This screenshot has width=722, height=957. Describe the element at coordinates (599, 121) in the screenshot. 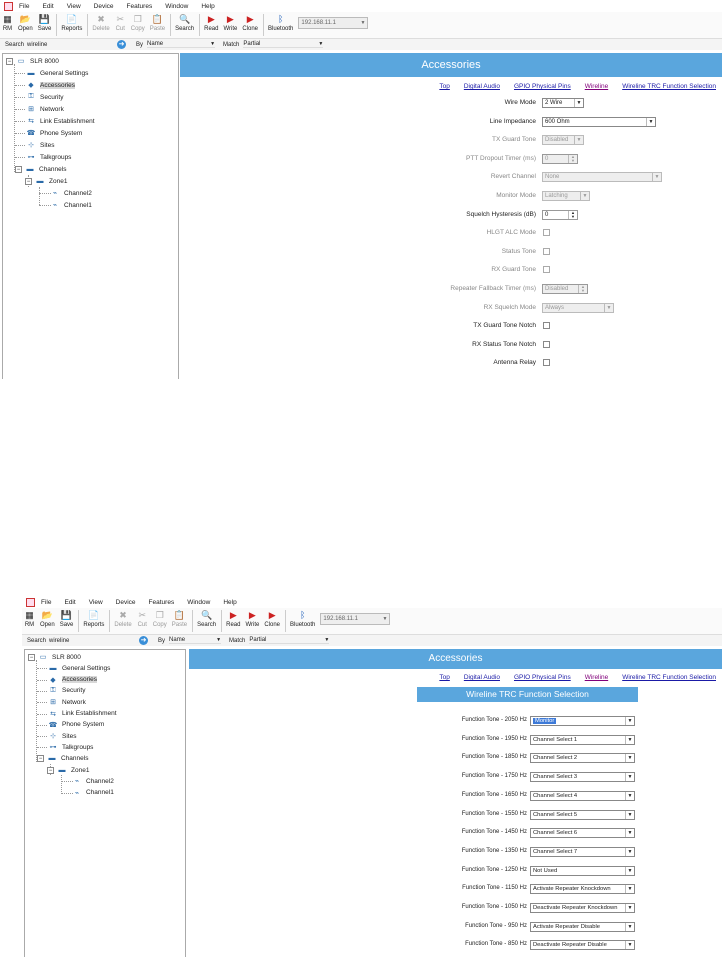

I see `line-impedance-select: 600 Ohm ▼` at that location.